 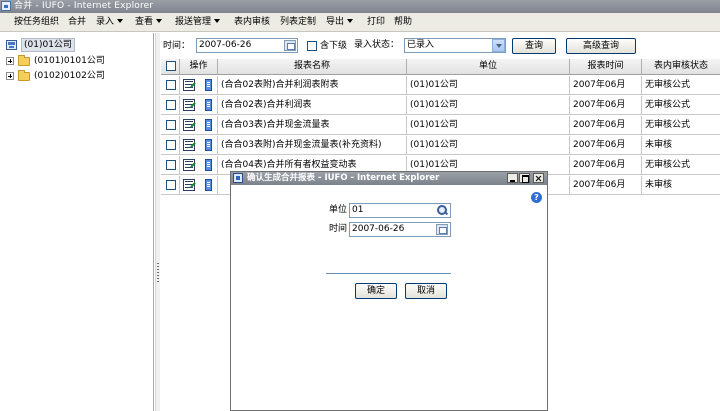 What do you see at coordinates (360, 22) in the screenshot?
I see `menu-bar: 按任务组织 合并 录入 查看 报送管理 表内审核 列表定制 导出 打印 帮助` at bounding box center [360, 22].